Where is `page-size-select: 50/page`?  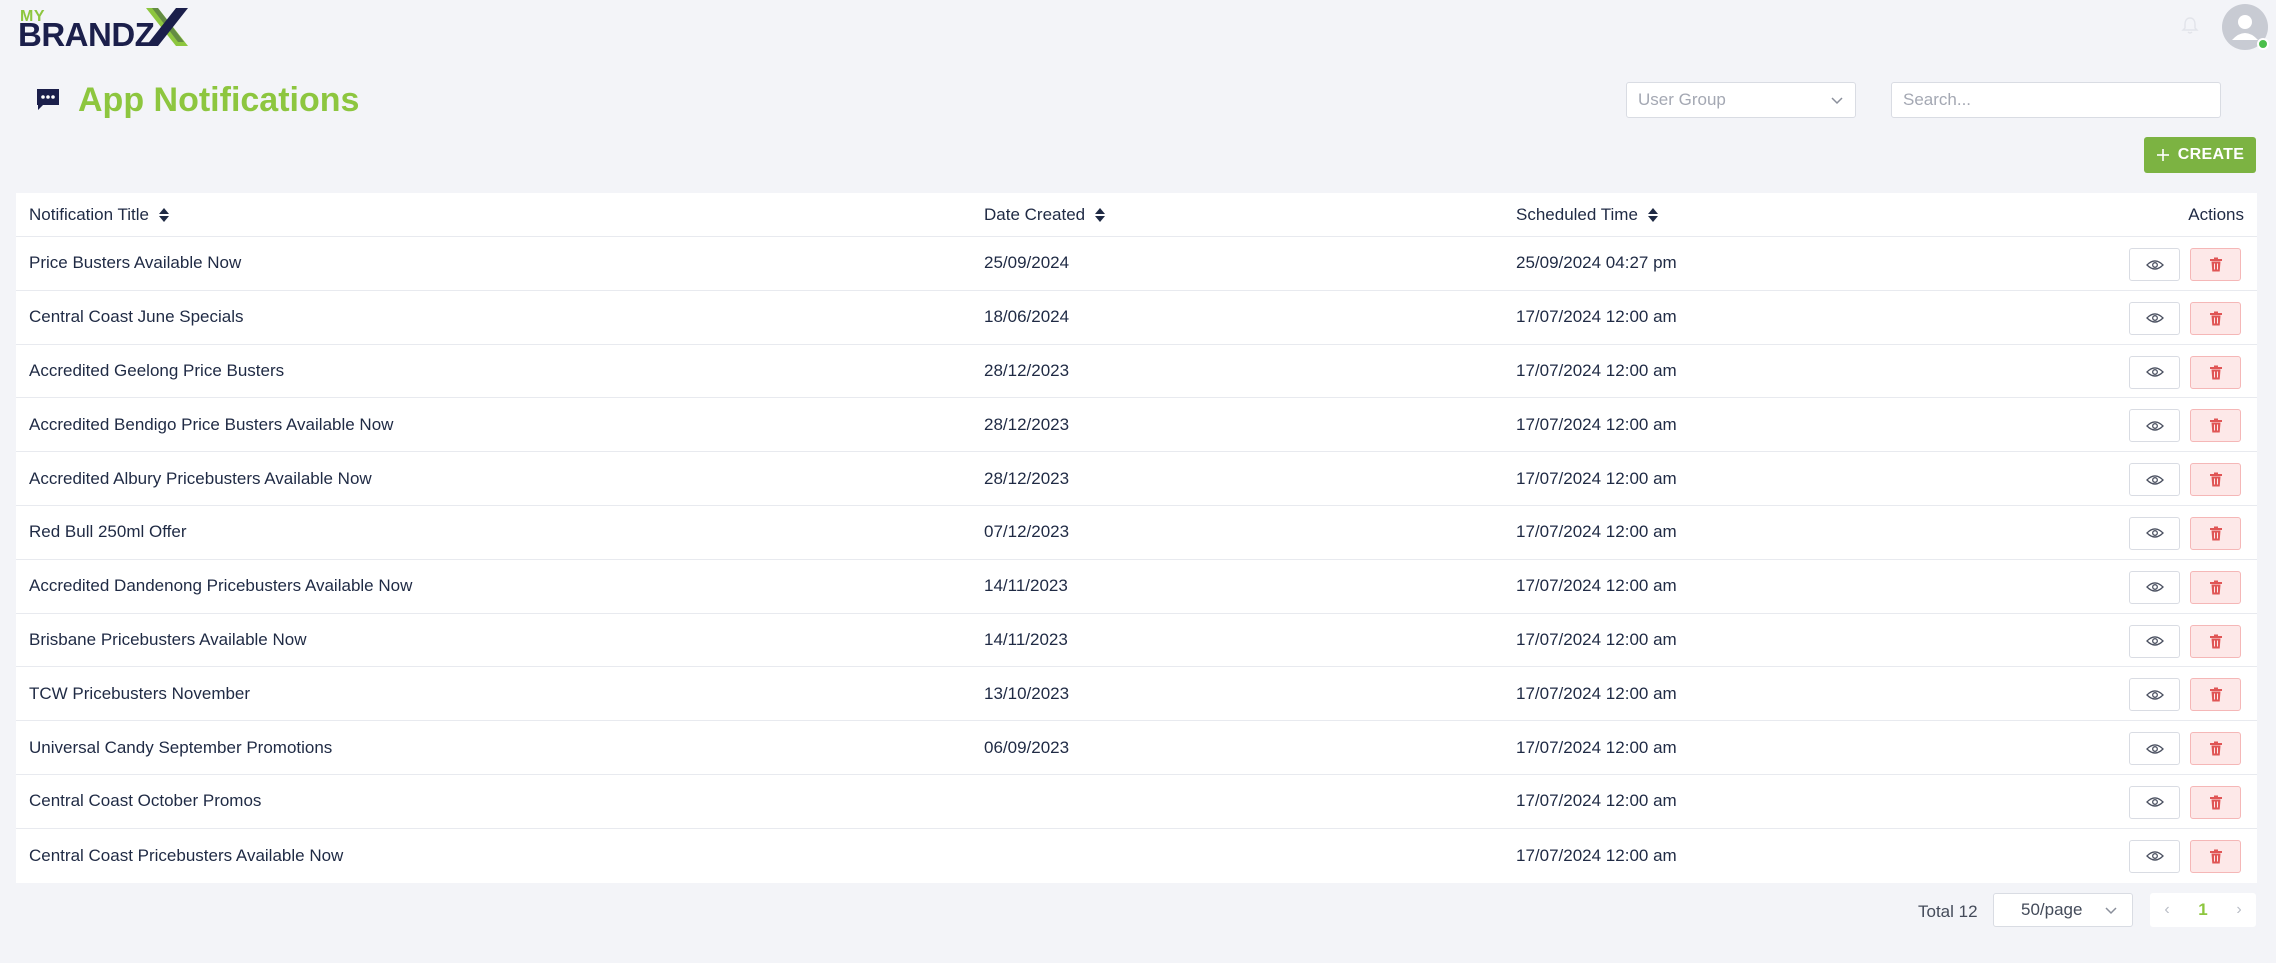 page-size-select: 50/page is located at coordinates (2063, 910).